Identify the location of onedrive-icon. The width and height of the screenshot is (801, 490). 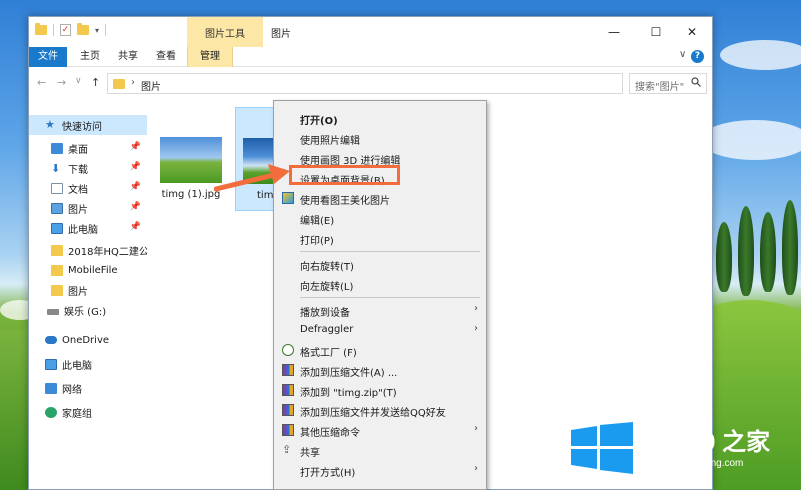
(51, 340).